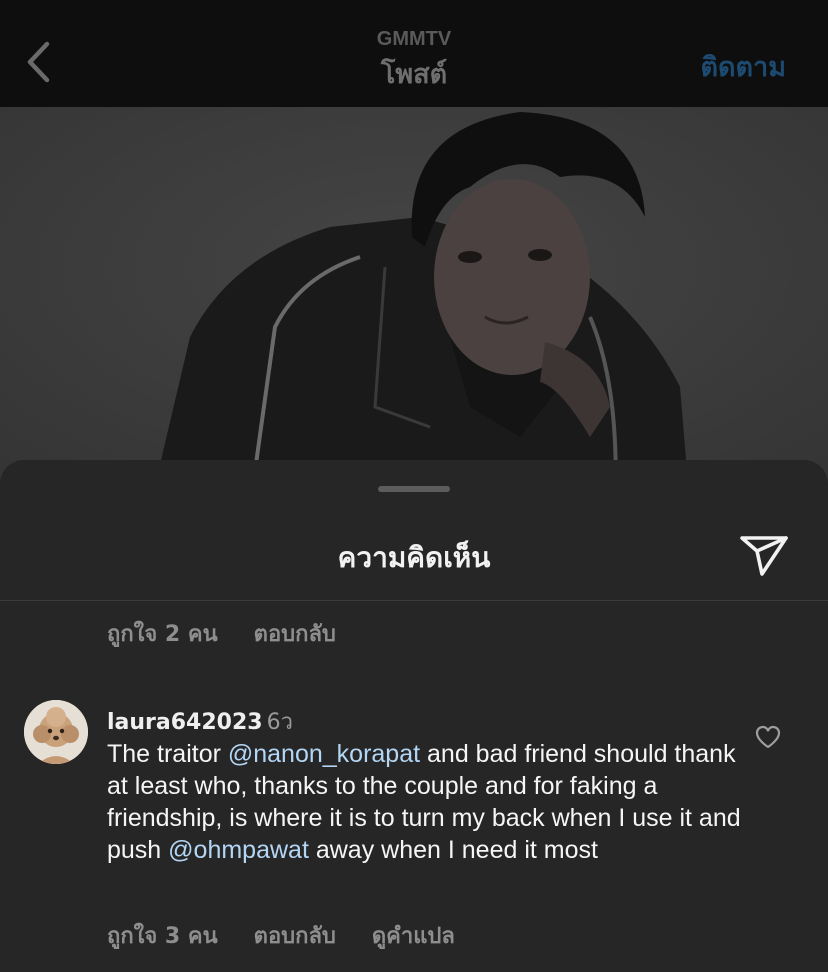  Describe the element at coordinates (162, 633) in the screenshot. I see `likes-count: ถูกใจ 2 คน` at that location.